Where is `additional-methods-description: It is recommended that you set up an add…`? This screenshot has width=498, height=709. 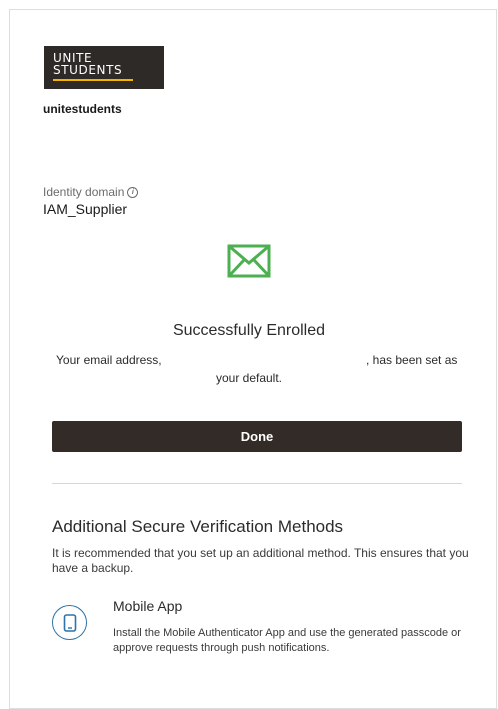 additional-methods-description: It is recommended that you set up an add… is located at coordinates (260, 560).